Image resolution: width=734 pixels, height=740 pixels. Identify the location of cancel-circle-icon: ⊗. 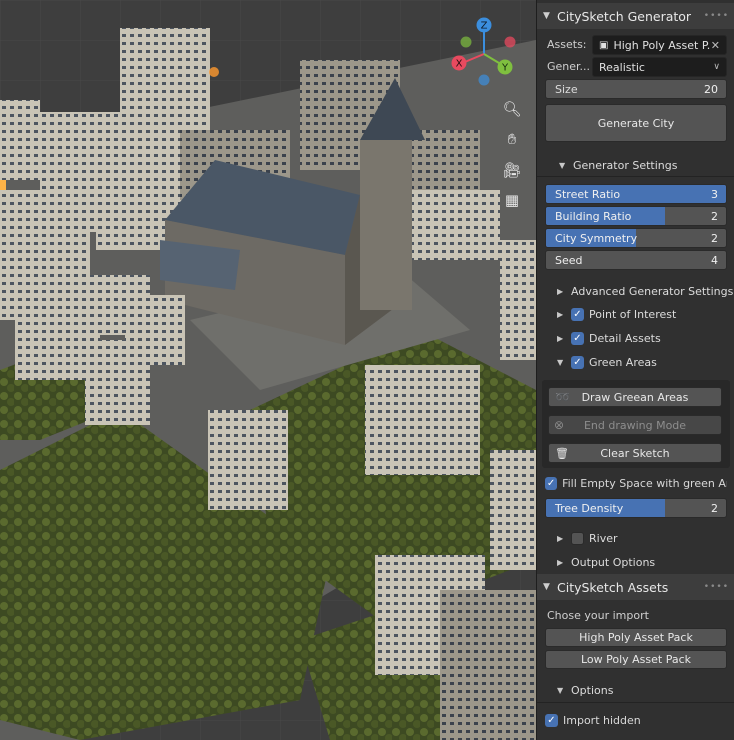
(559, 425).